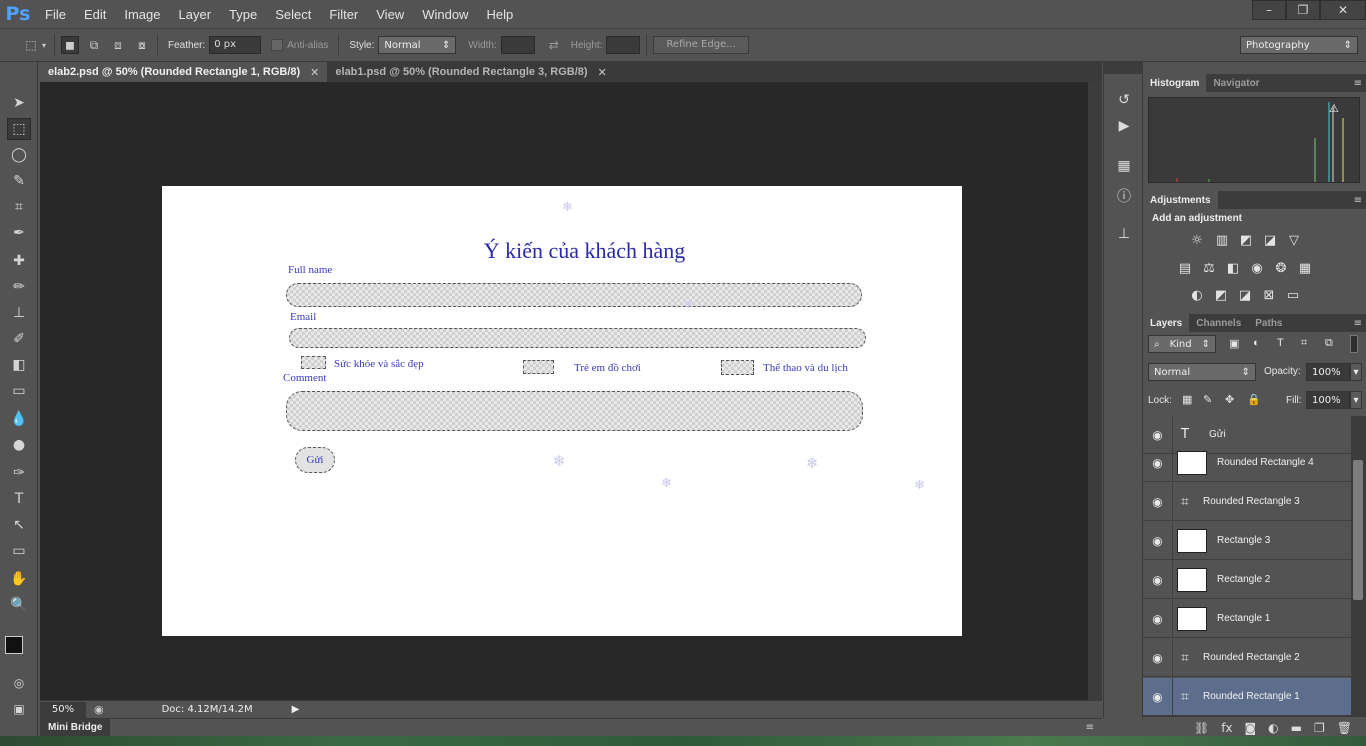  Describe the element at coordinates (1329, 343) in the screenshot. I see `filter-smart-icon: ⧉` at that location.